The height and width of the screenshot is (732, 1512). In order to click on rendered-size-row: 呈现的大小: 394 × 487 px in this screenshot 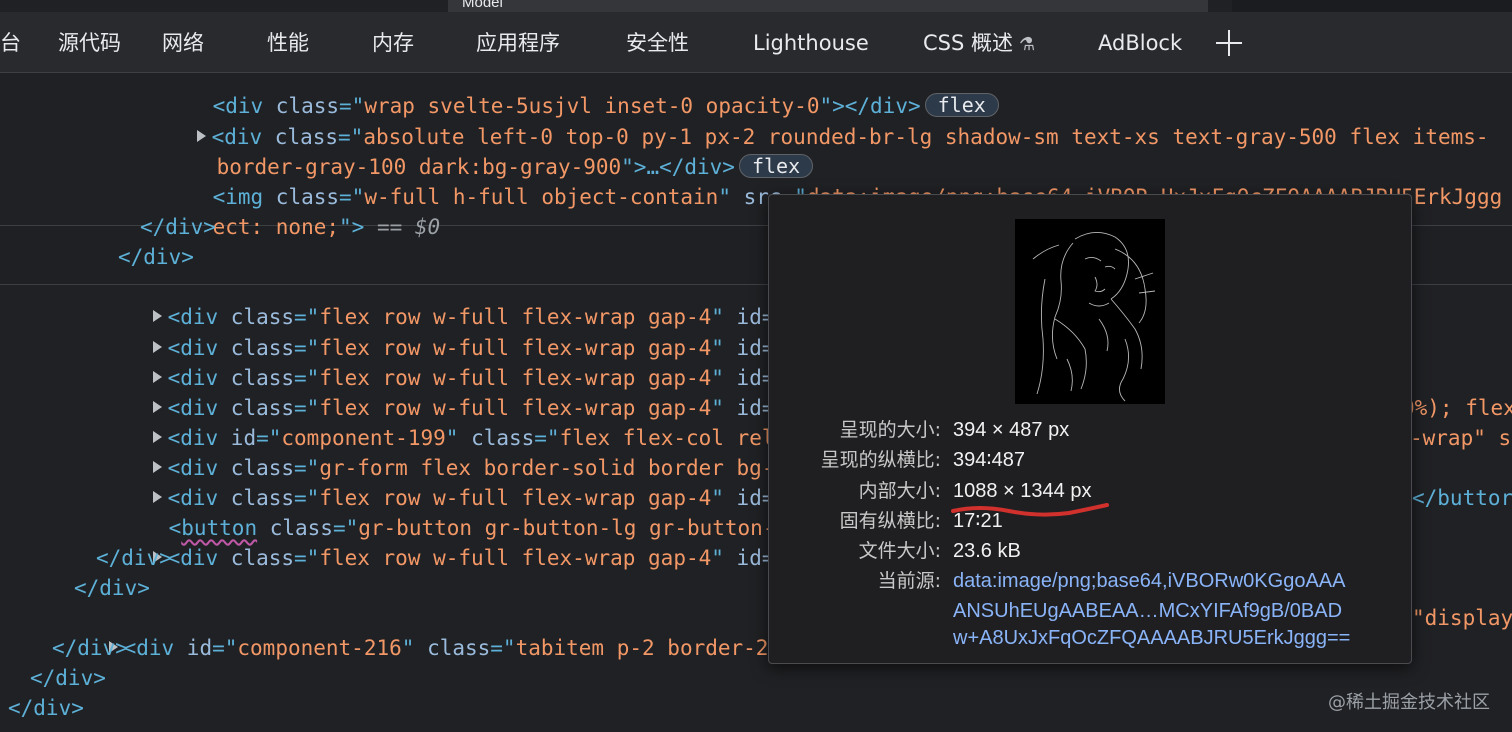, I will do `click(1090, 430)`.